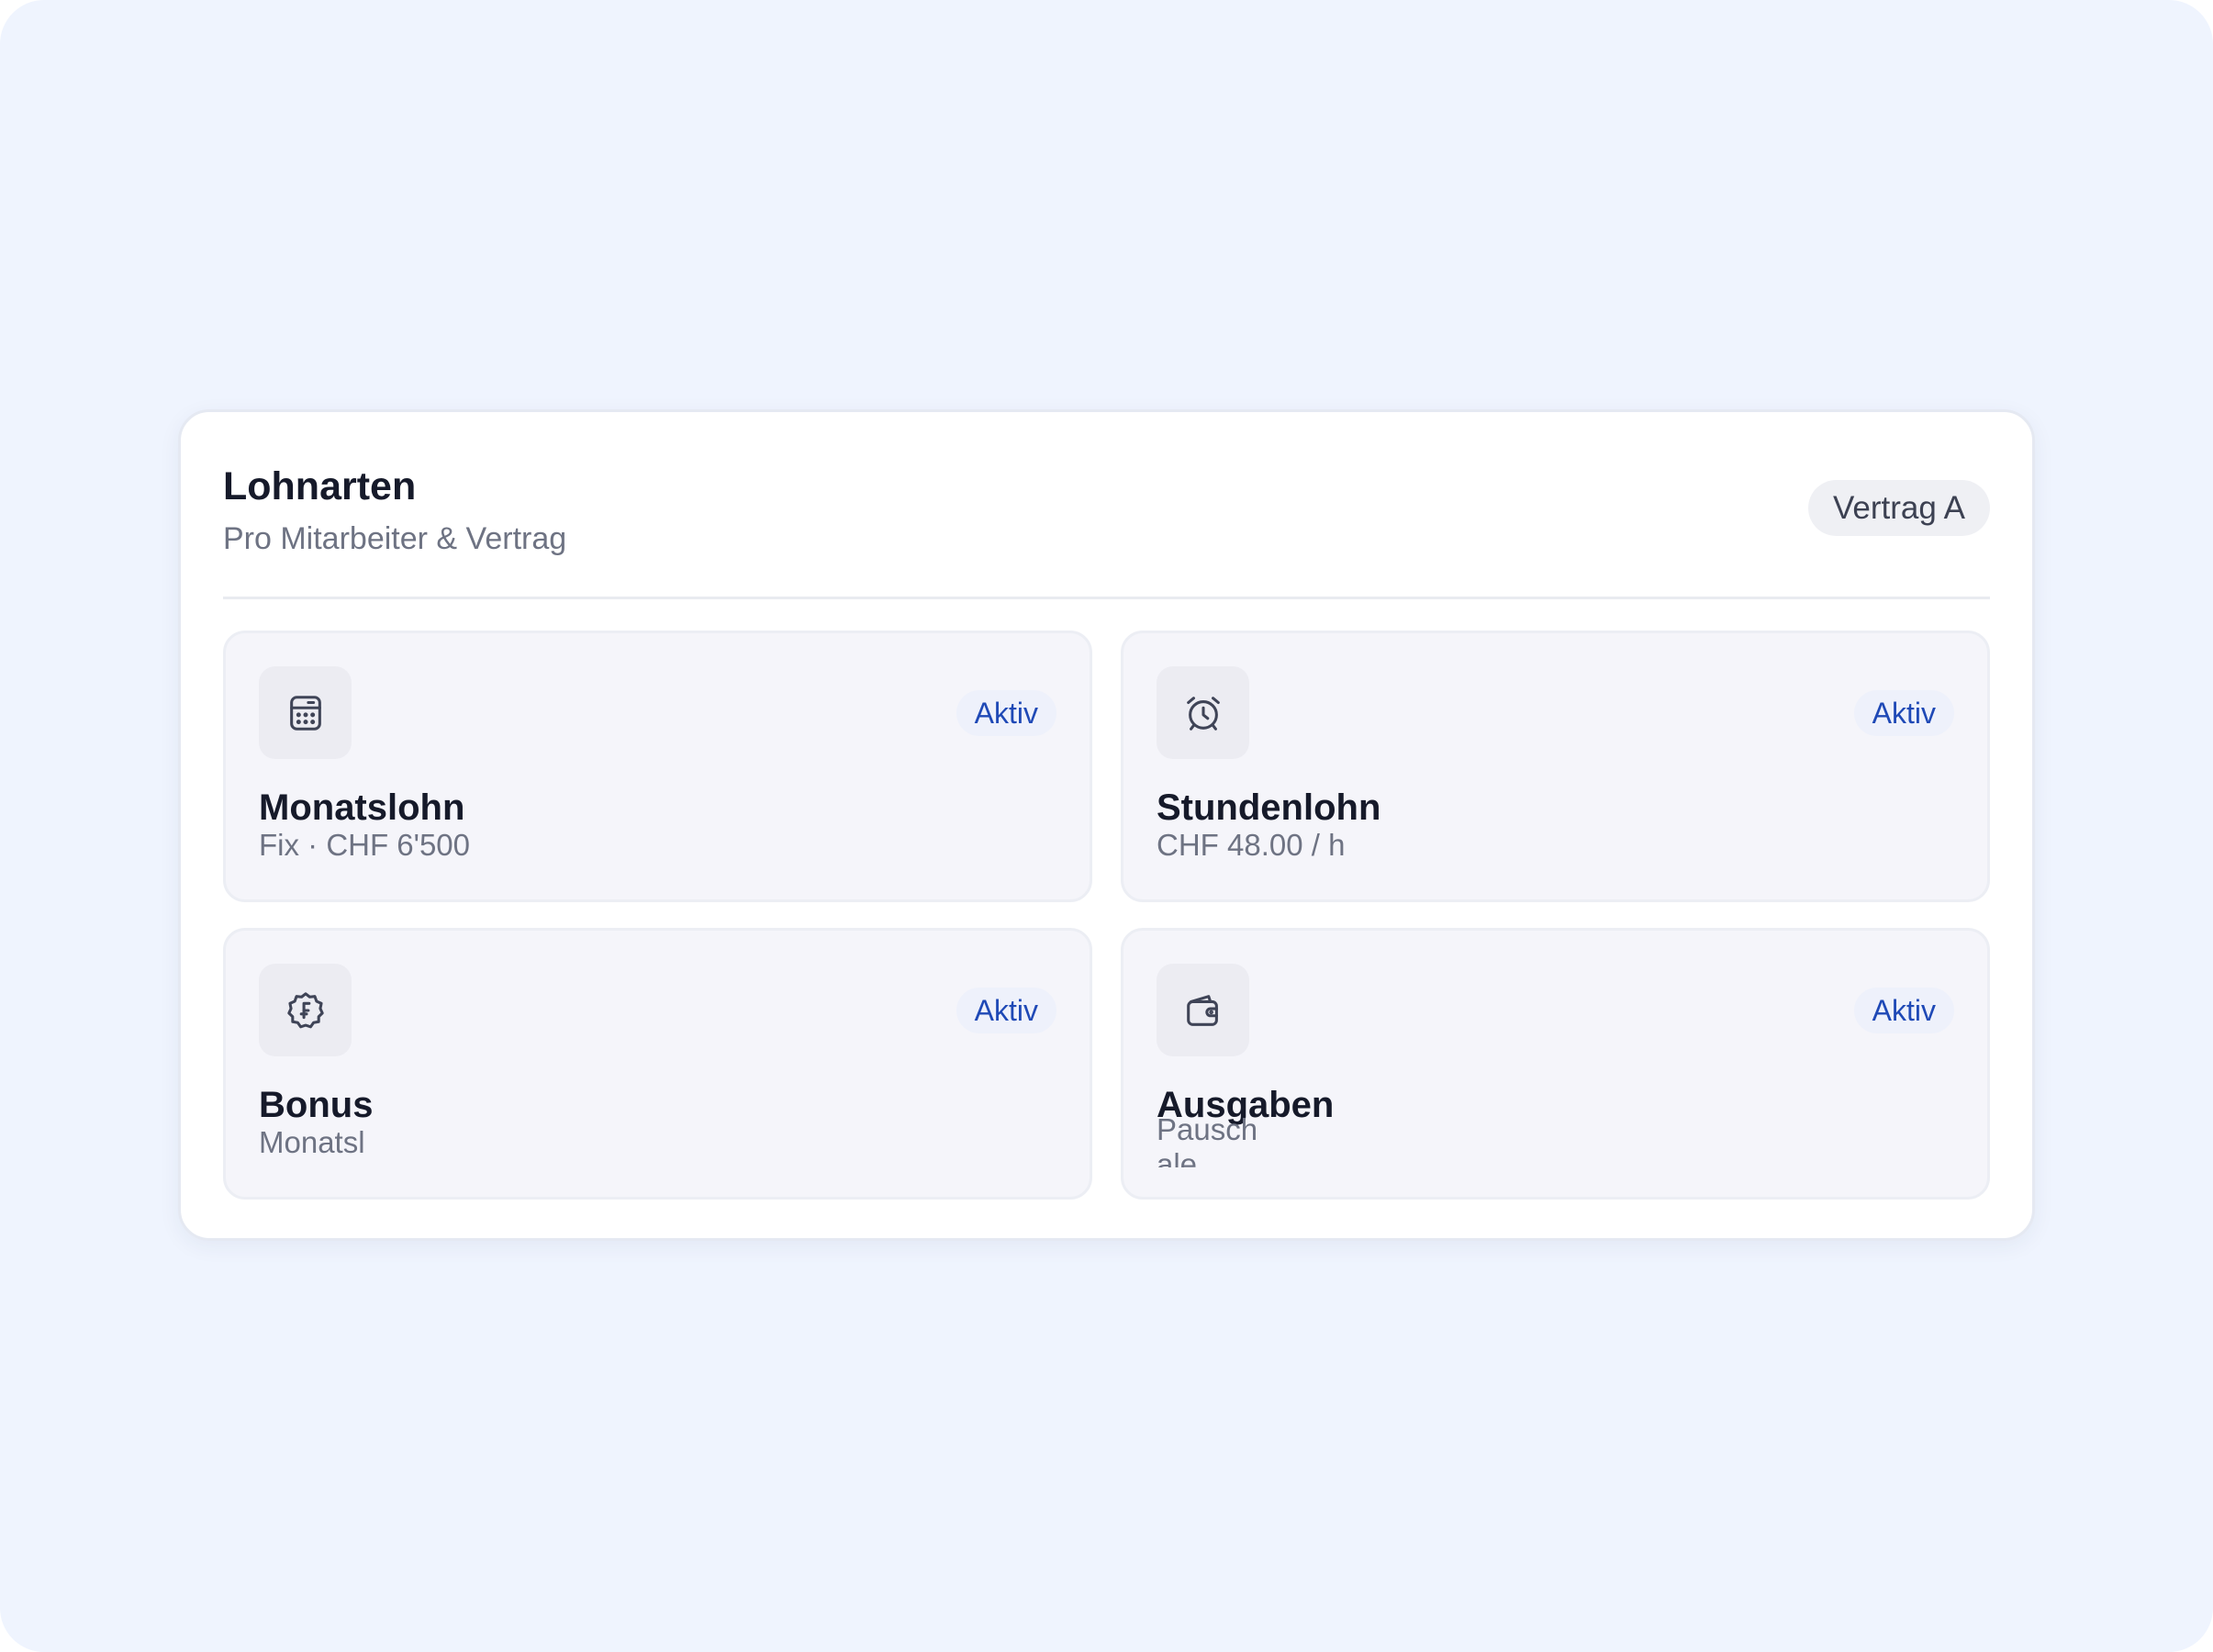  I want to click on card-subtitle: CHF 48.00 / h, so click(1251, 845).